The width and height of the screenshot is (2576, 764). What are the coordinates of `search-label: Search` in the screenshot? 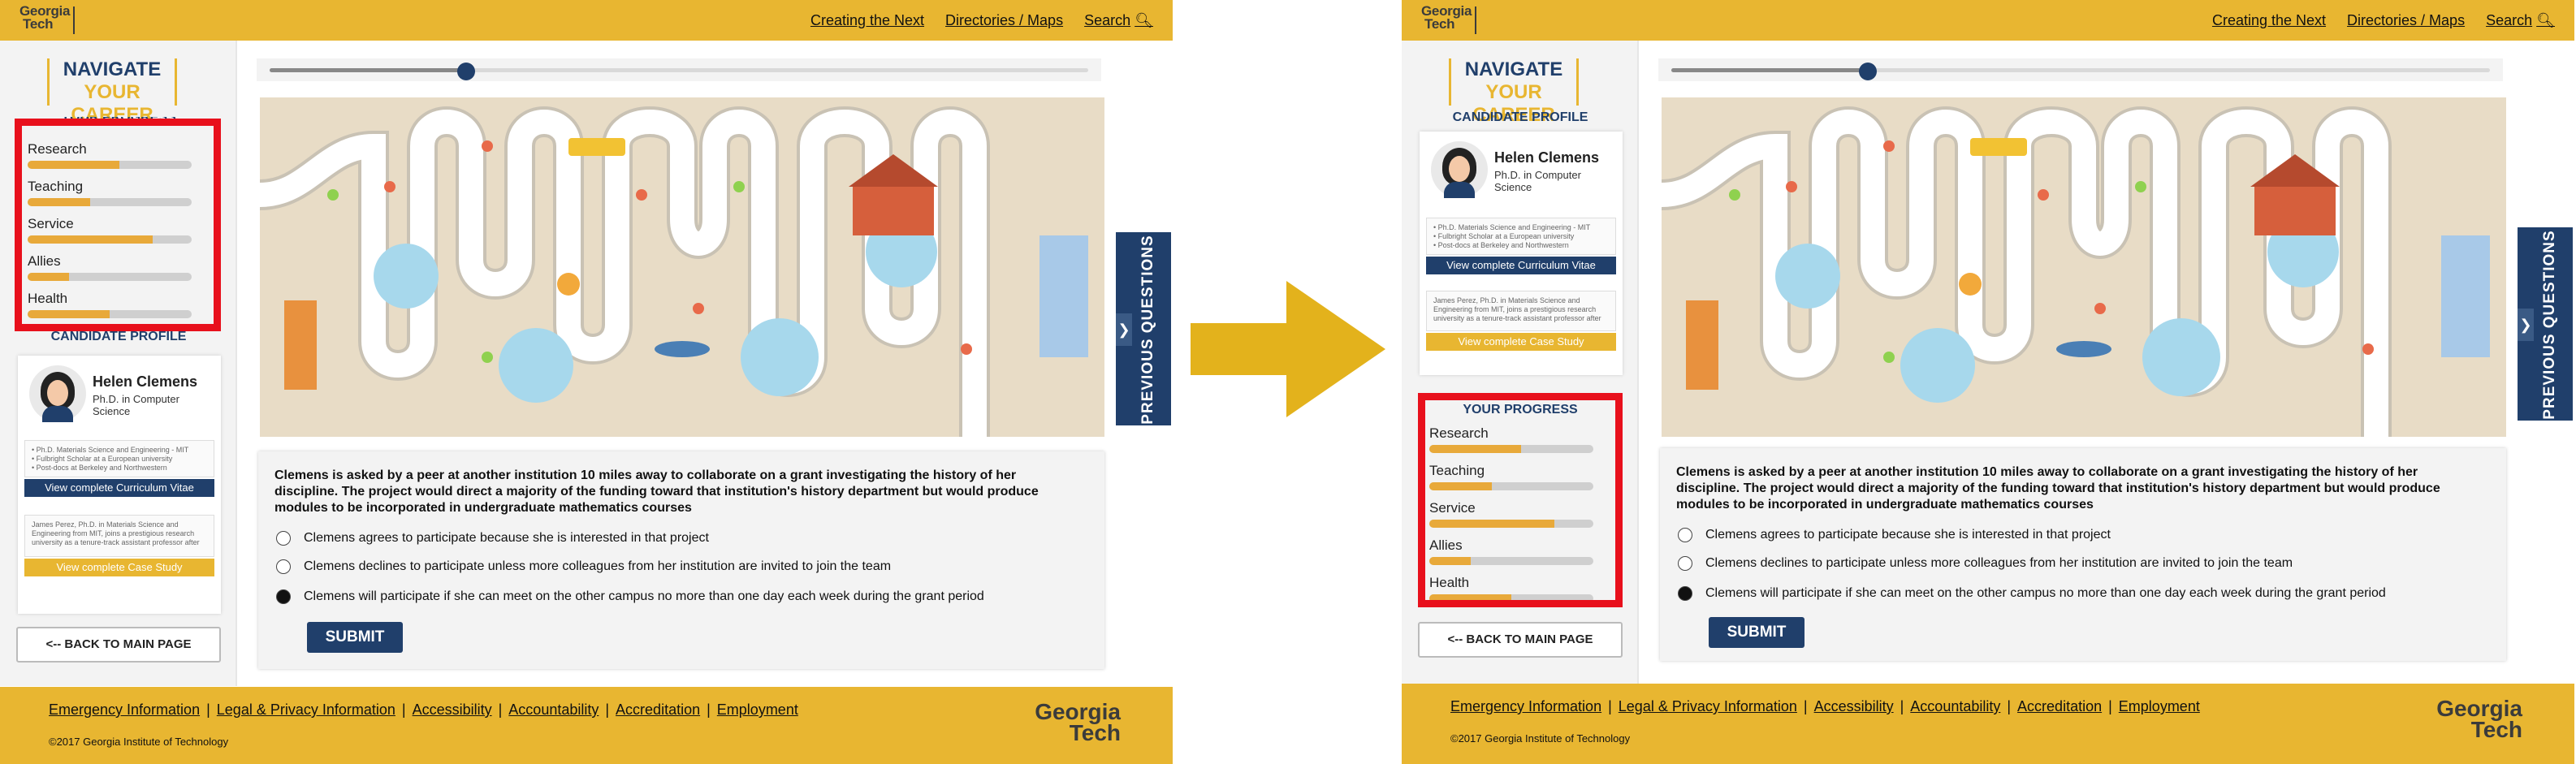 It's located at (2510, 20).